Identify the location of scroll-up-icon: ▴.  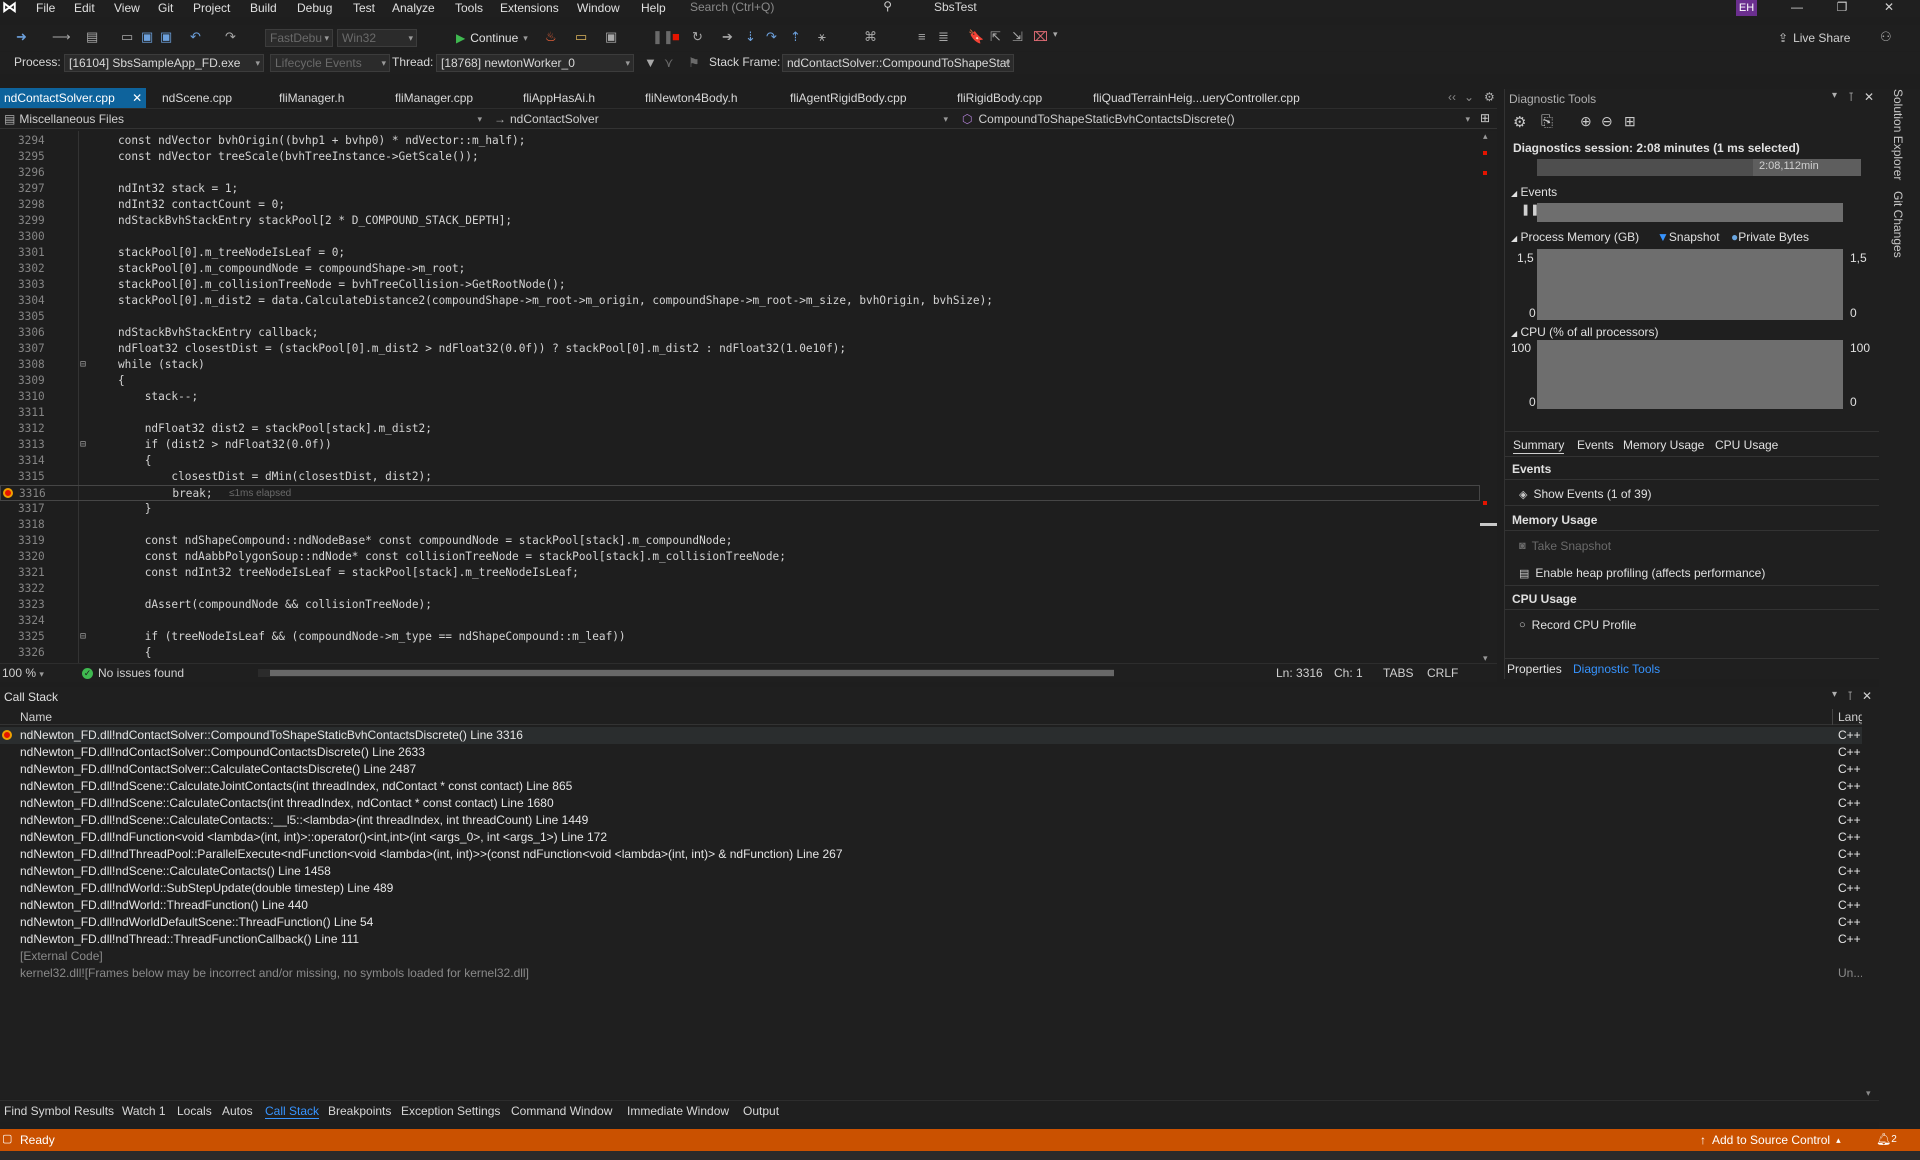
(1488, 136).